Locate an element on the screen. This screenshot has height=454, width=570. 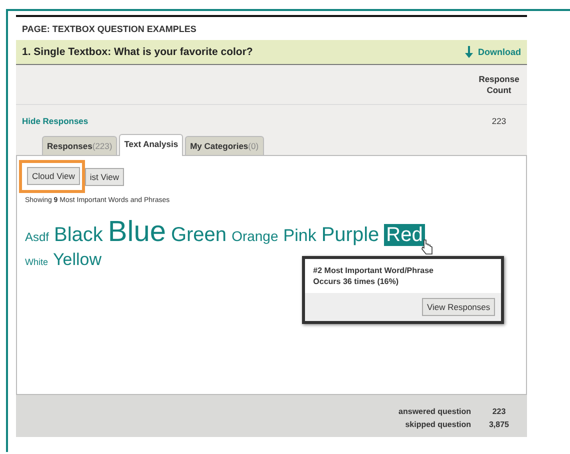
cloud-word: Green is located at coordinates (198, 235).